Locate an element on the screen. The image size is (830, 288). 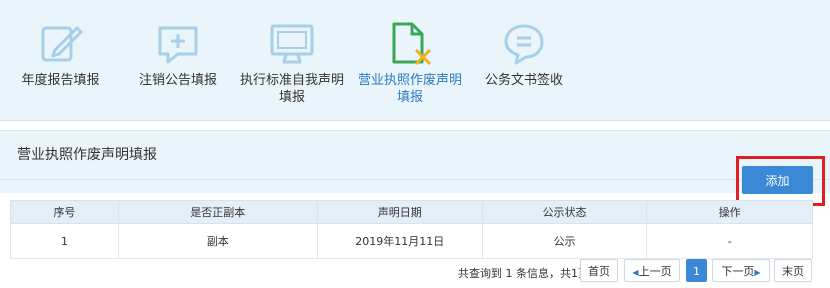
add-button: 添加 is located at coordinates (777, 180).